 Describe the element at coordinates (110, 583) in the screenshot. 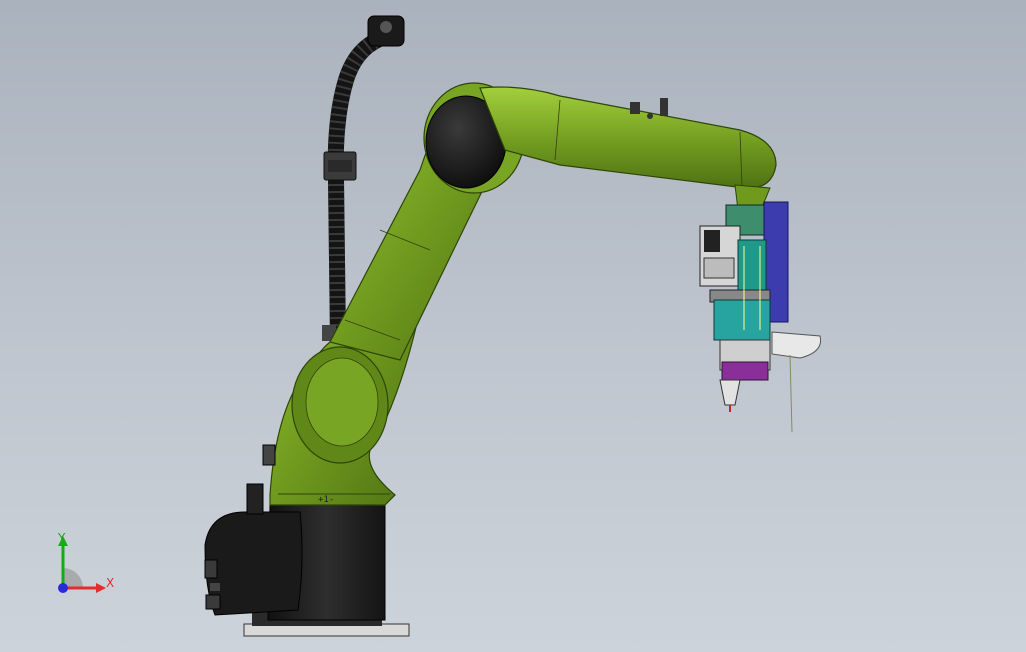

I see `x-axis-label: X` at that location.